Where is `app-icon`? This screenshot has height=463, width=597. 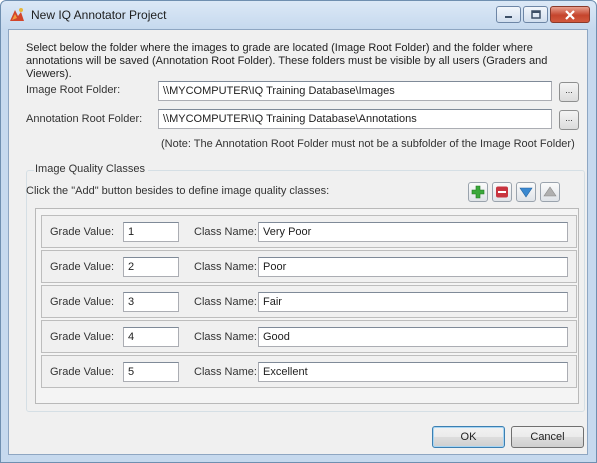
app-icon is located at coordinates (17, 14).